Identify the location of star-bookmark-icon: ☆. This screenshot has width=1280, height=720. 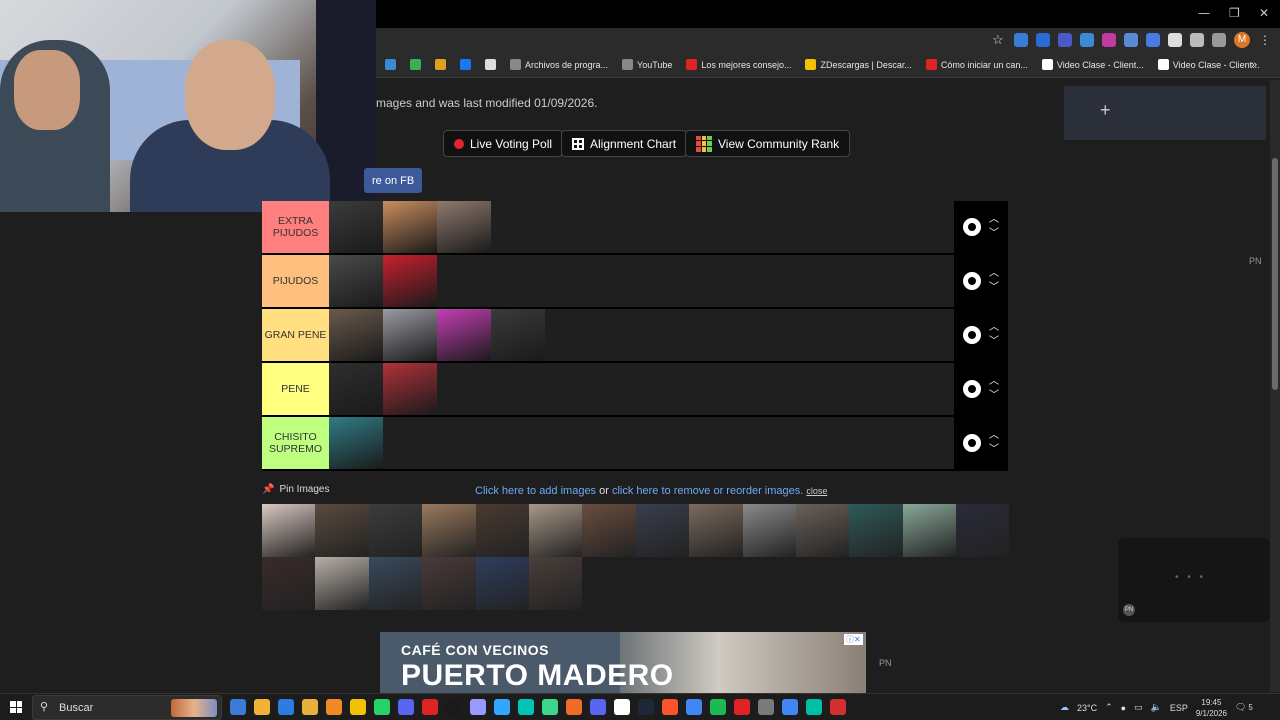
(999, 40).